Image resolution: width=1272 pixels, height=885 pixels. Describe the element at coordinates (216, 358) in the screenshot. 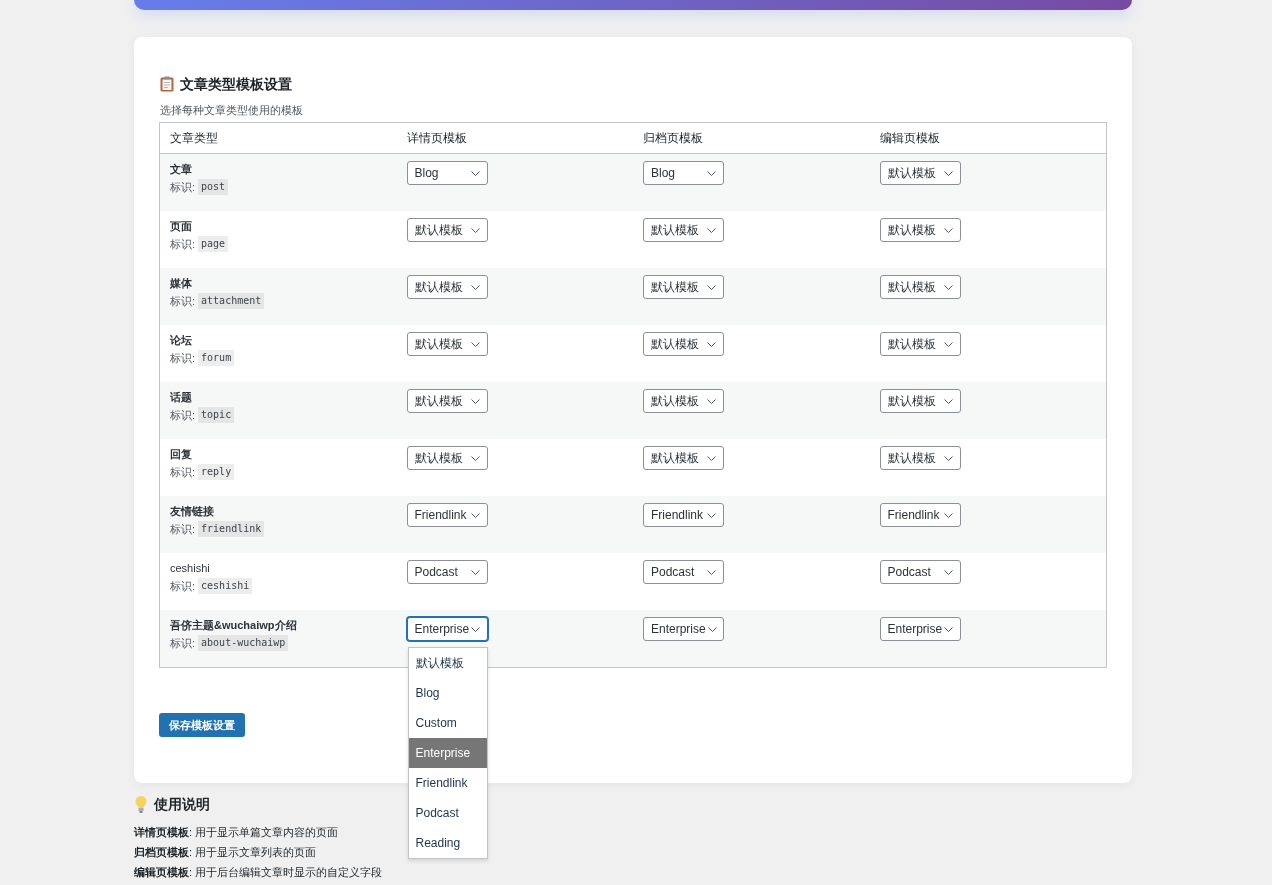

I see `slug-code: forum` at that location.